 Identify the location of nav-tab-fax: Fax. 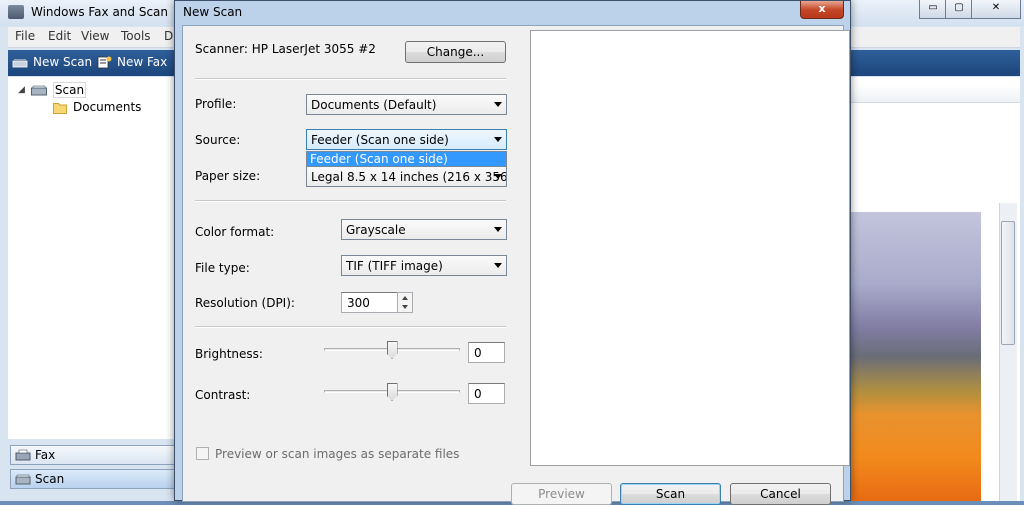
(93, 455).